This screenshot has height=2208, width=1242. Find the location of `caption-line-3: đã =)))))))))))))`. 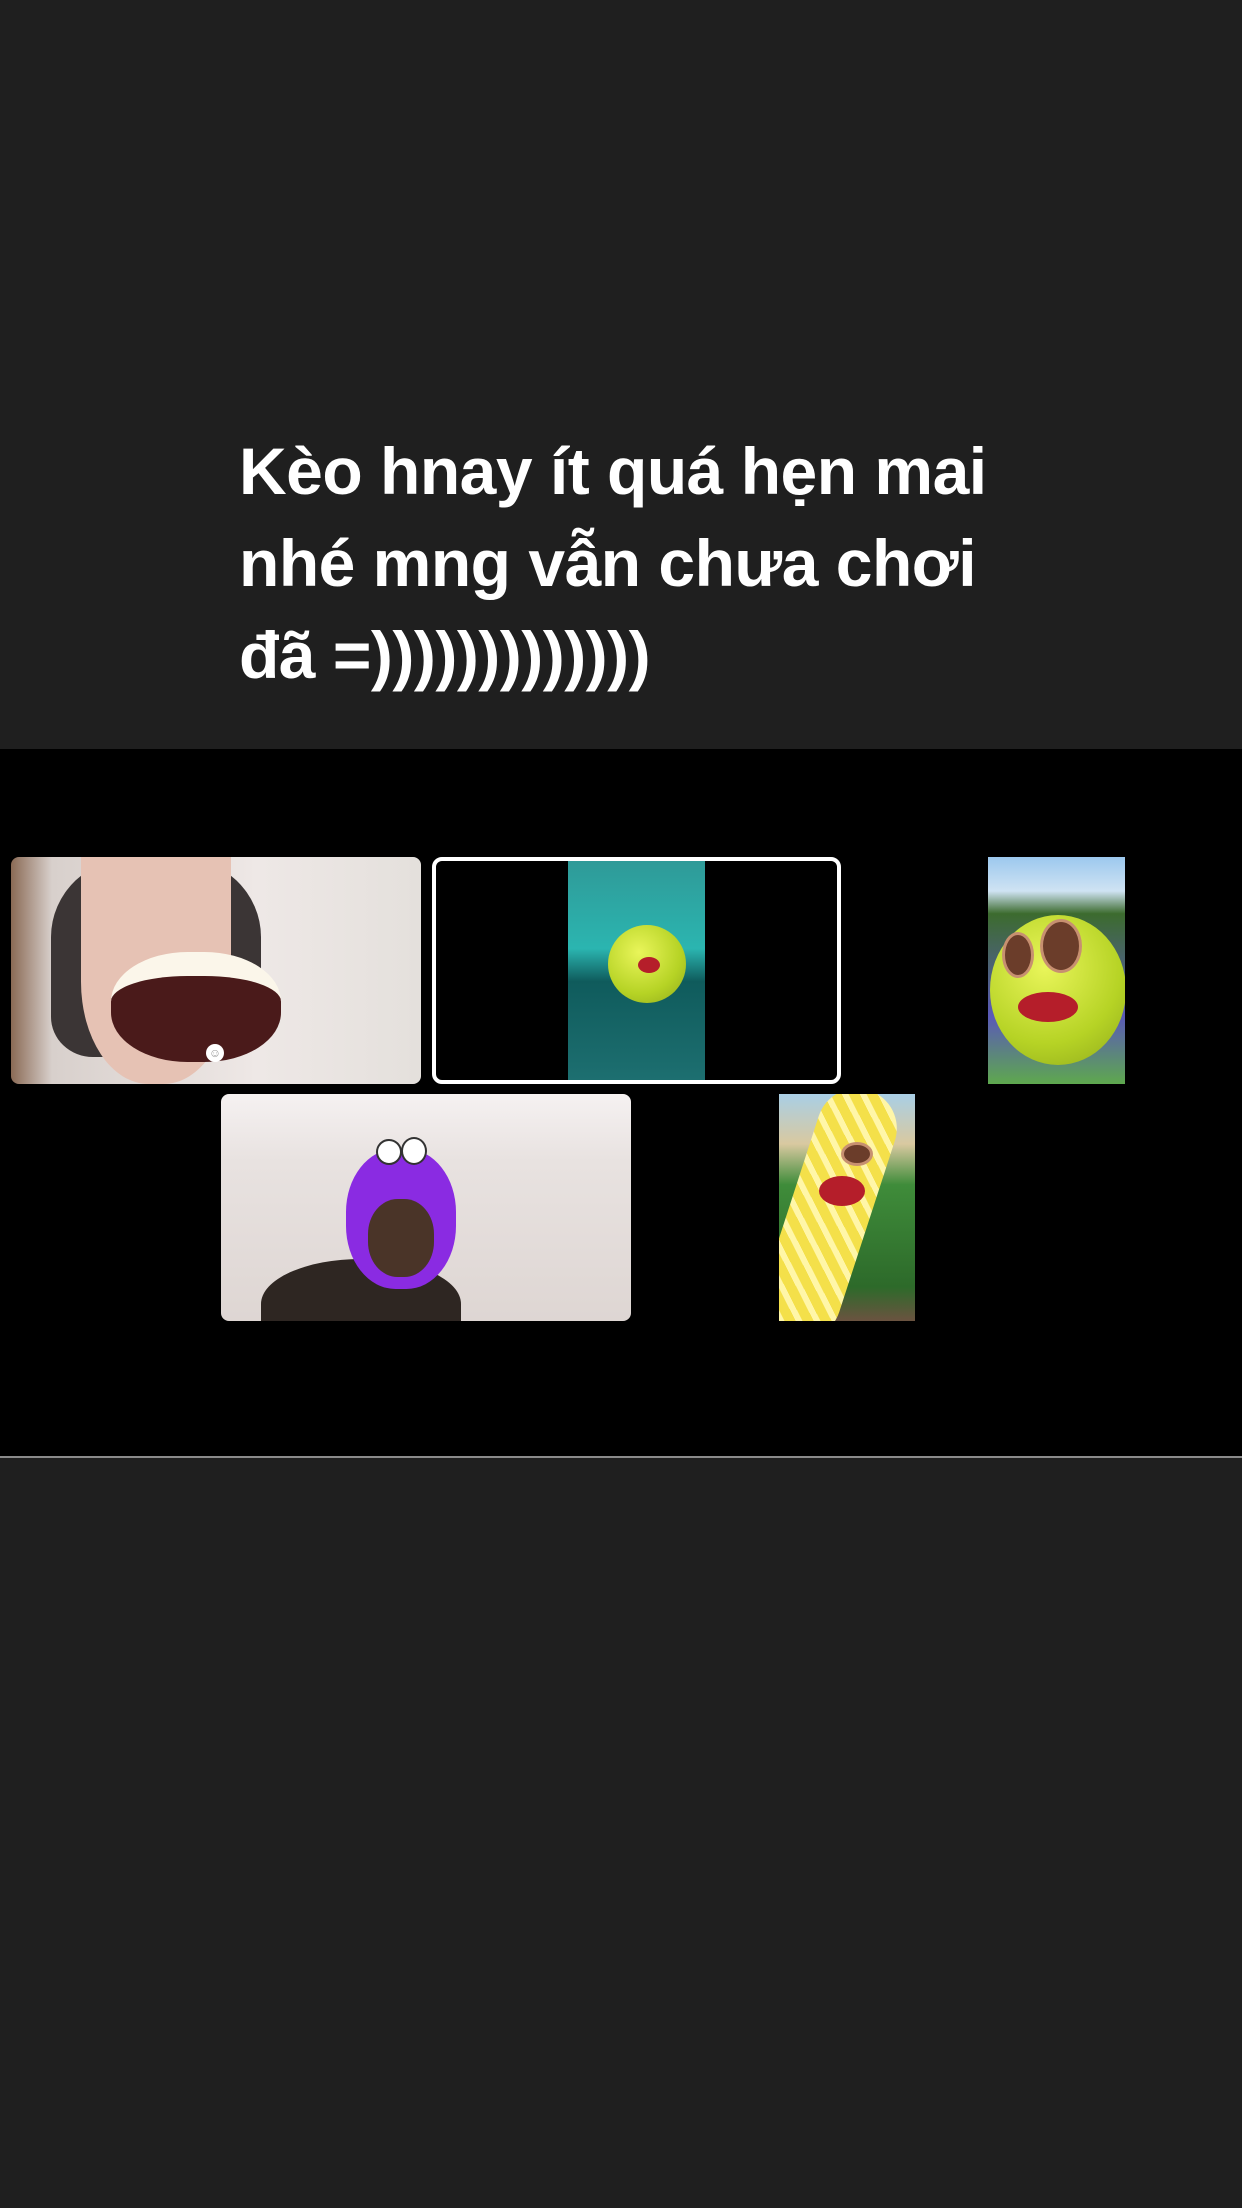

caption-line-3: đã =))))))))))))) is located at coordinates (445, 655).